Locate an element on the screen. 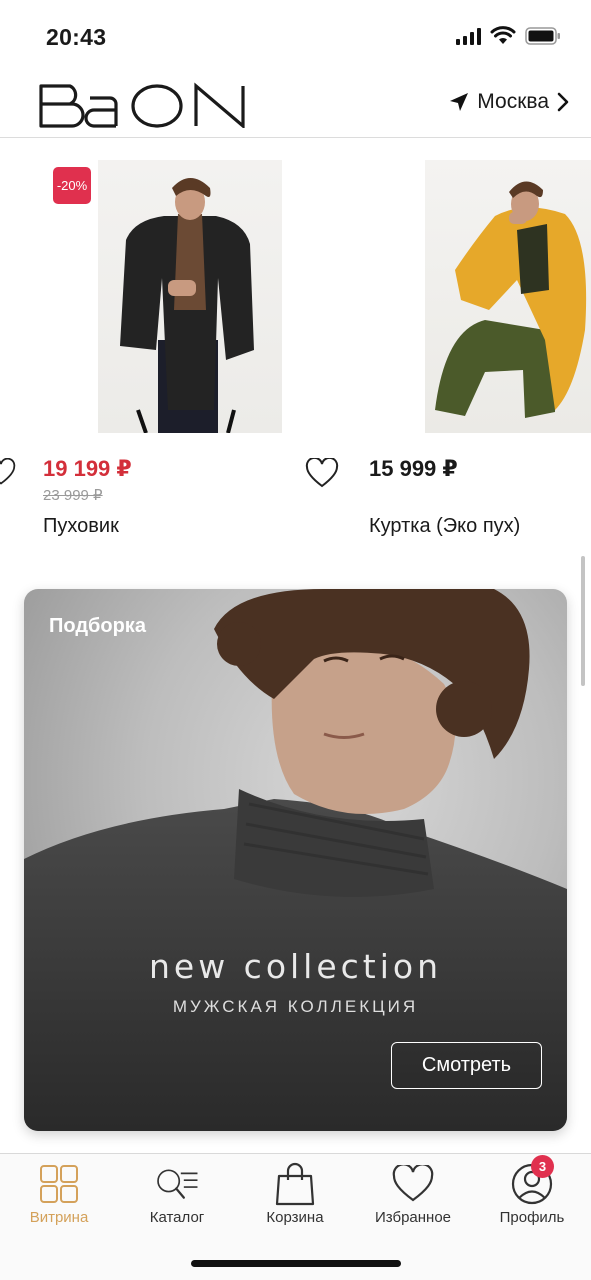 This screenshot has height=1280, width=591. banner-subtitle: МУЖСКАЯ КОЛЛЕКЦИЯ is located at coordinates (295, 1006).